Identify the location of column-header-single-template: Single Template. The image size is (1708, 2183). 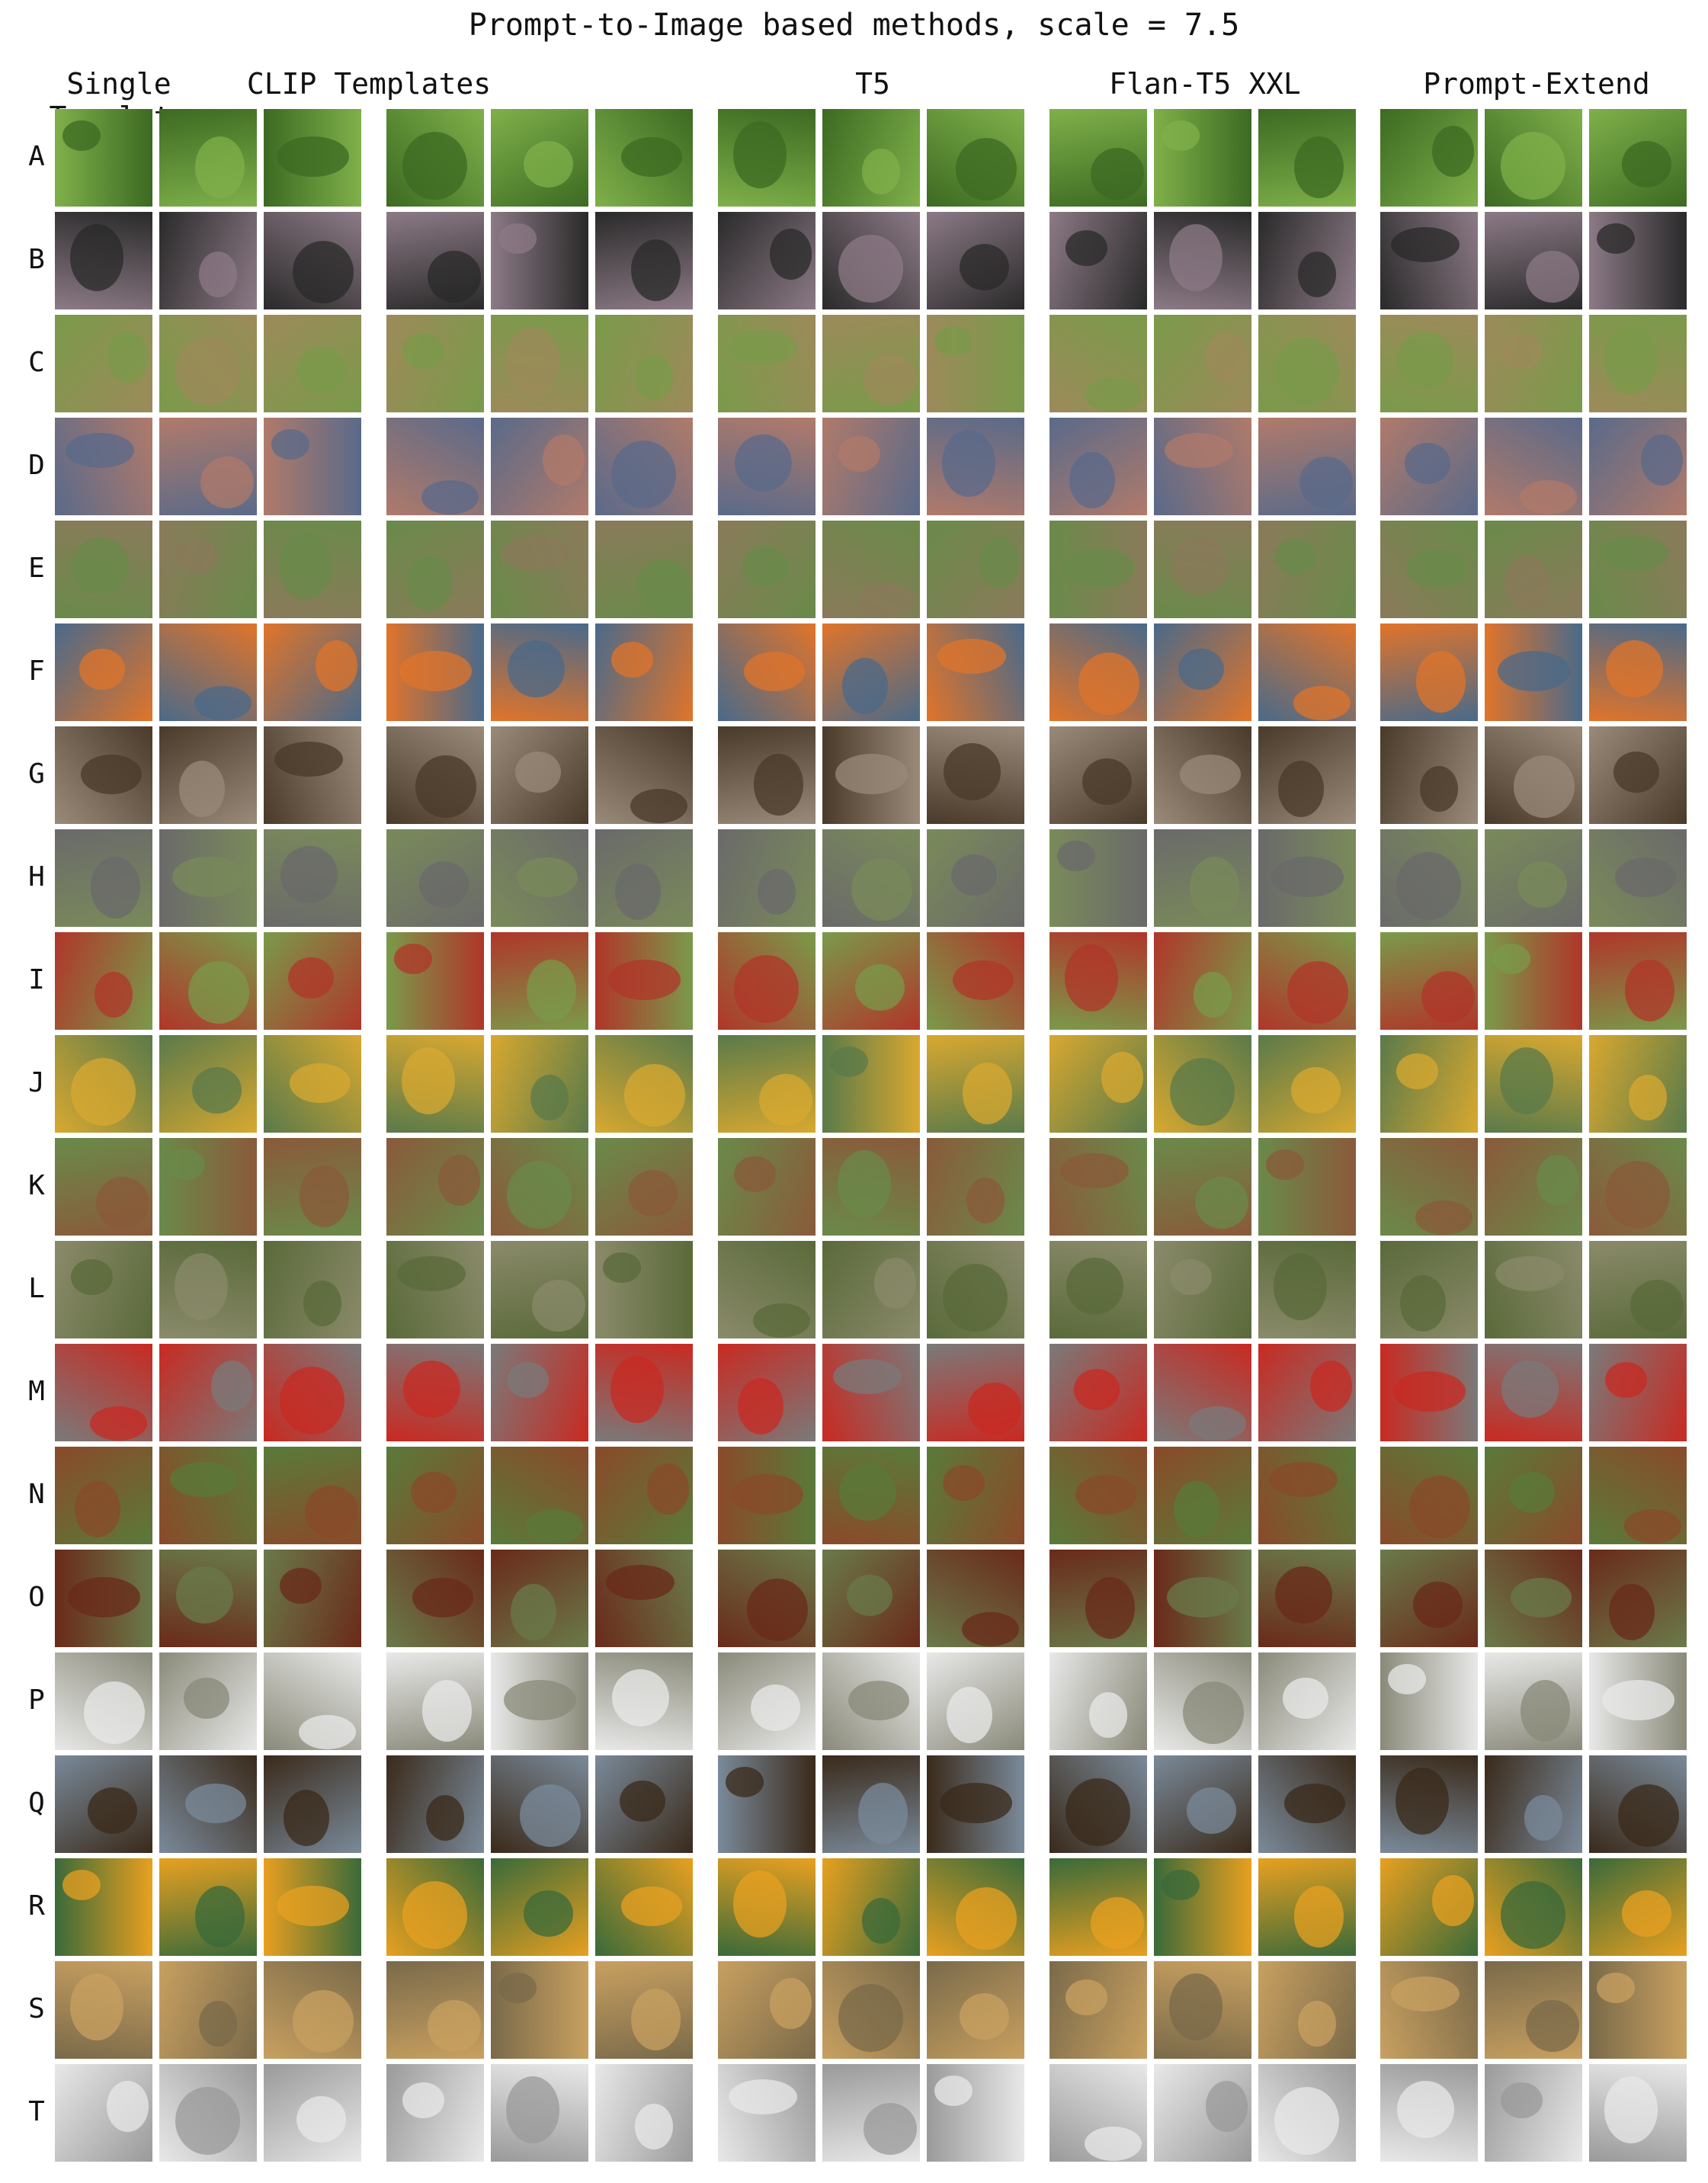
(118, 100).